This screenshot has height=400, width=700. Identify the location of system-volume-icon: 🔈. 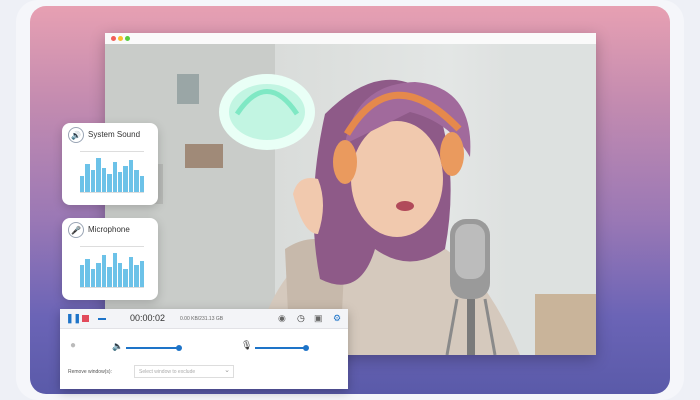
(117, 346).